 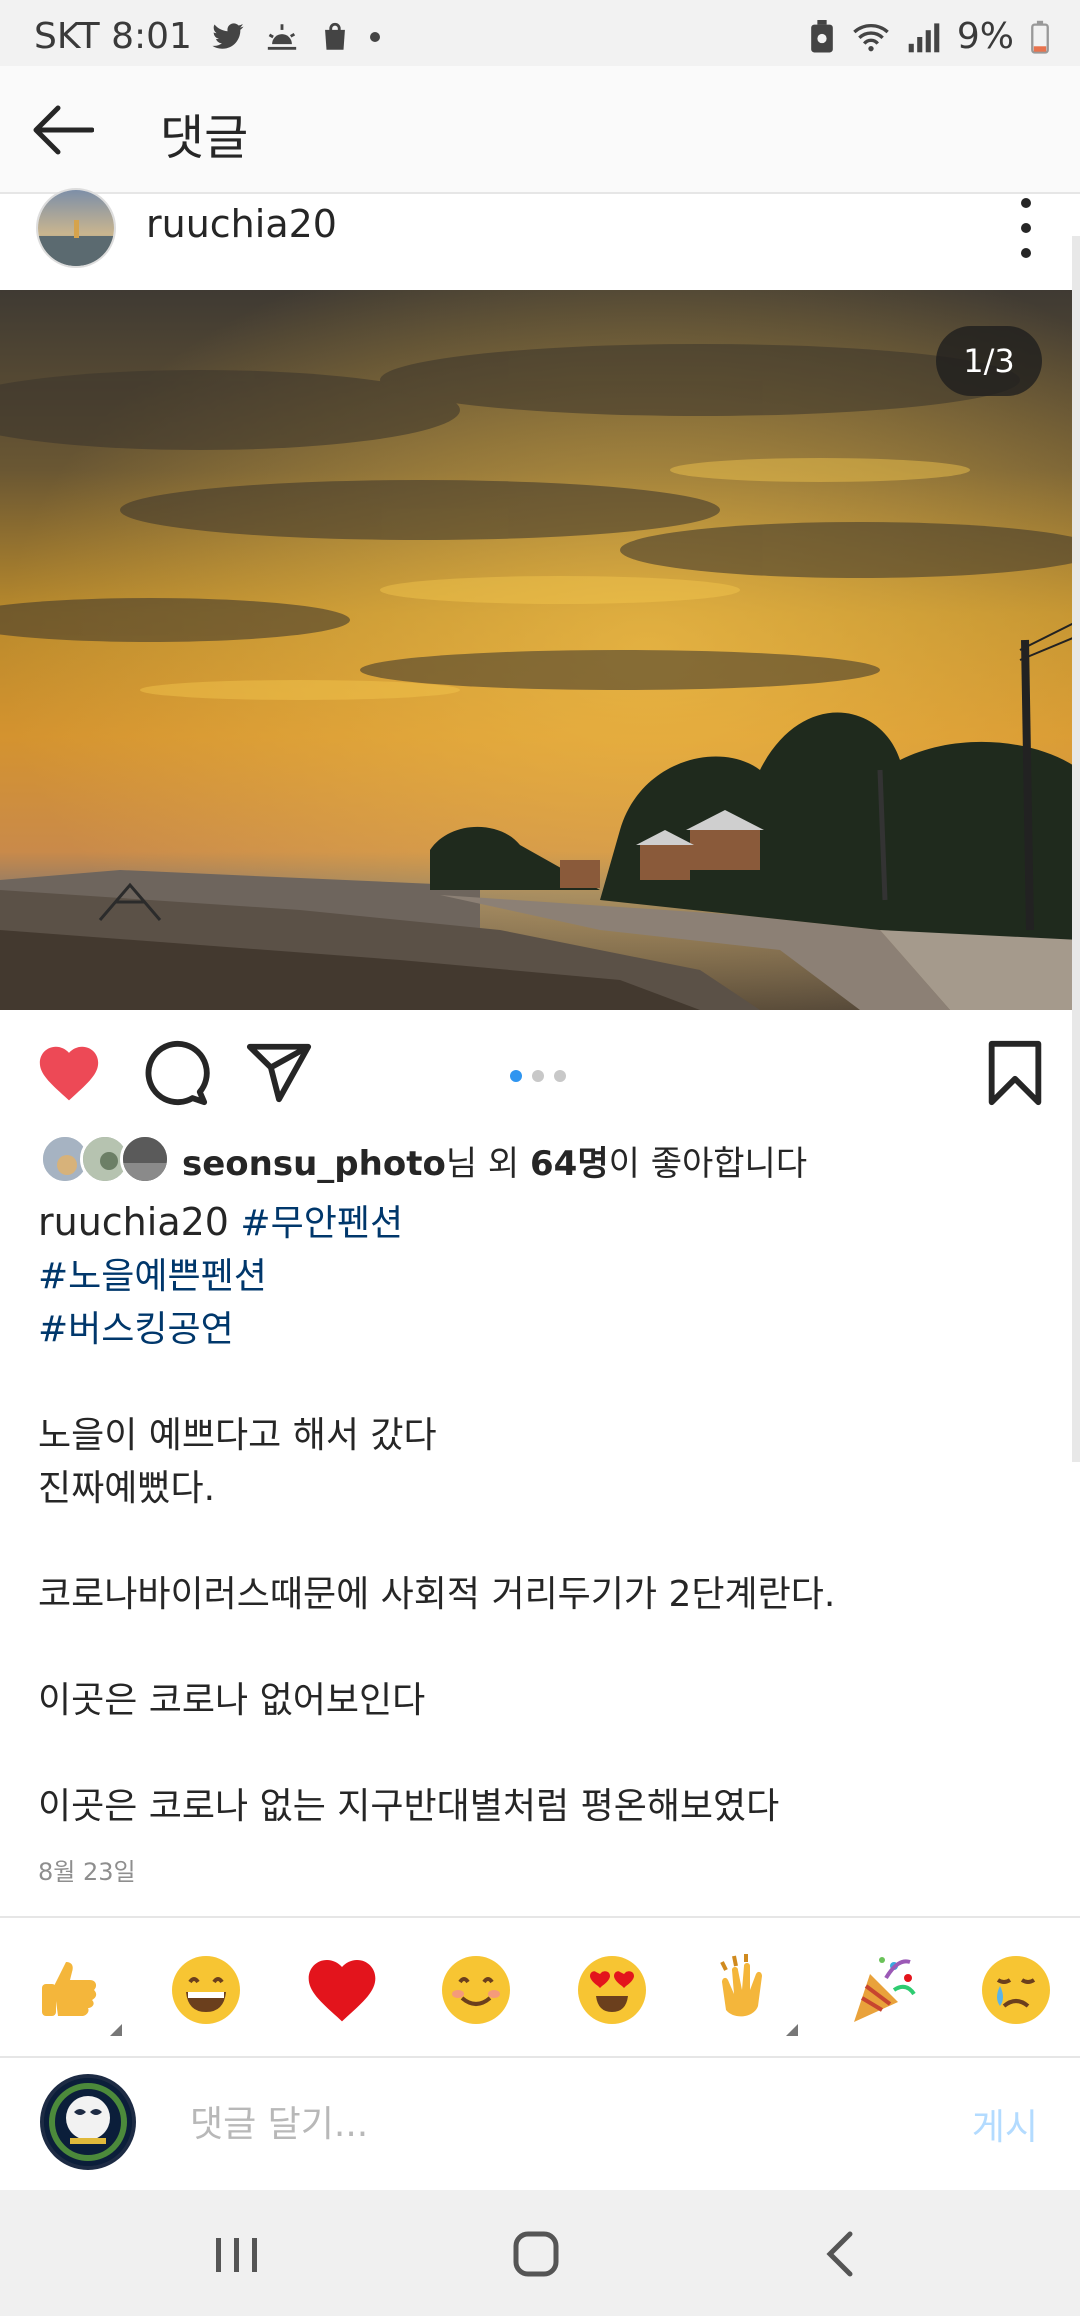 What do you see at coordinates (87, 1872) in the screenshot?
I see `post-date: 8월 23일` at bounding box center [87, 1872].